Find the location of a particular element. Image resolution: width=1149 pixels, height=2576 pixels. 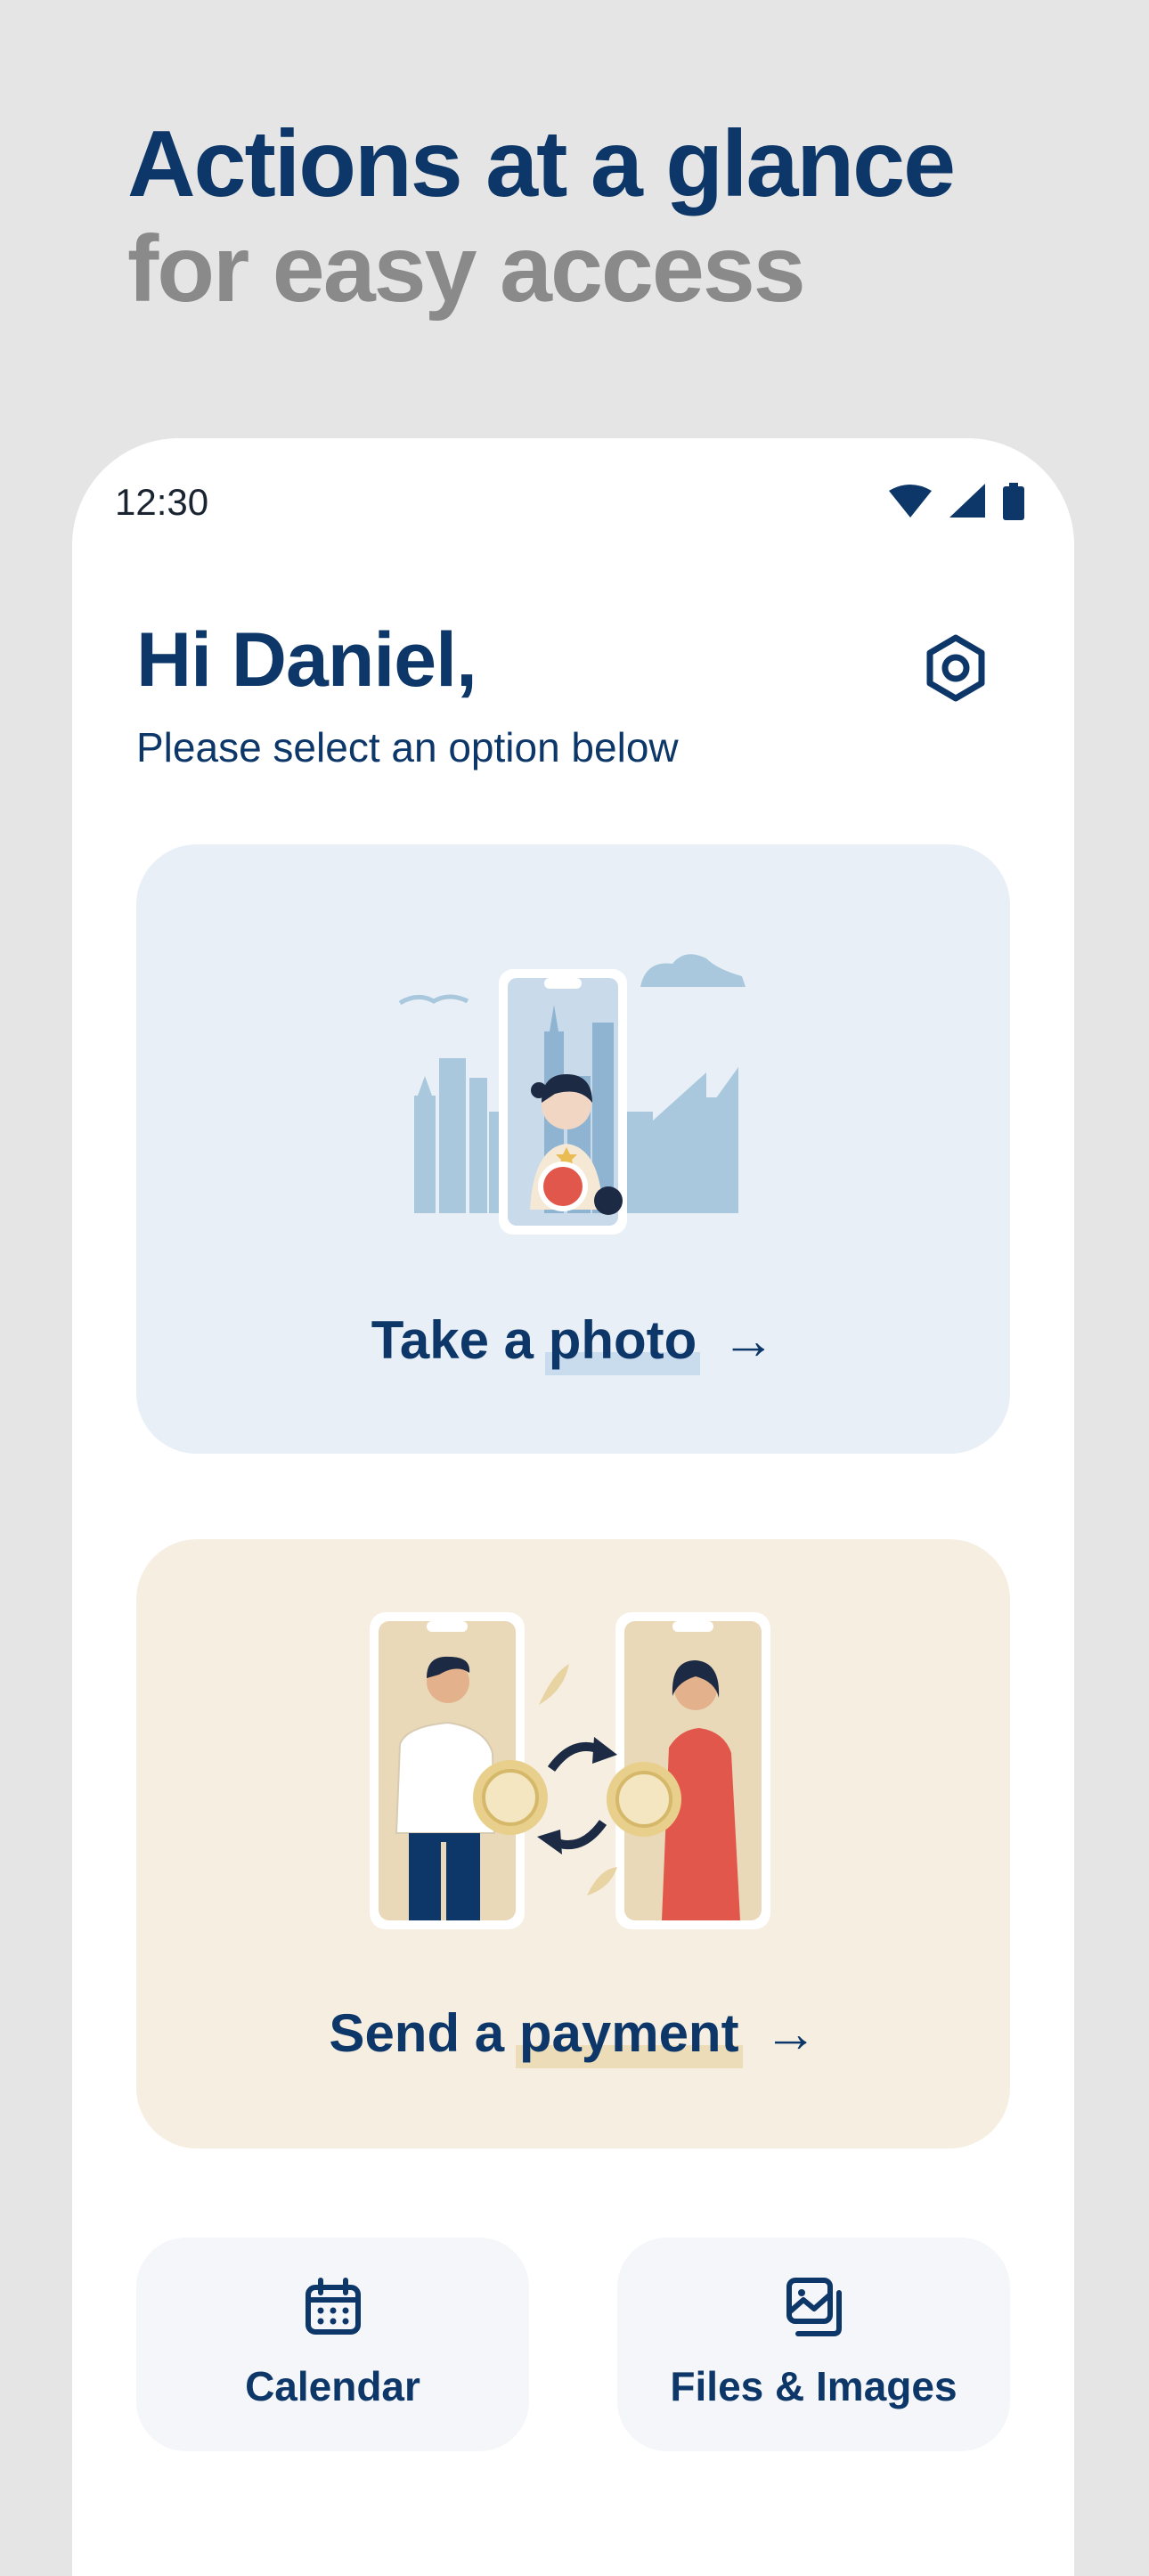

take-photo-label-prefix: Take a is located at coordinates (460, 1340).